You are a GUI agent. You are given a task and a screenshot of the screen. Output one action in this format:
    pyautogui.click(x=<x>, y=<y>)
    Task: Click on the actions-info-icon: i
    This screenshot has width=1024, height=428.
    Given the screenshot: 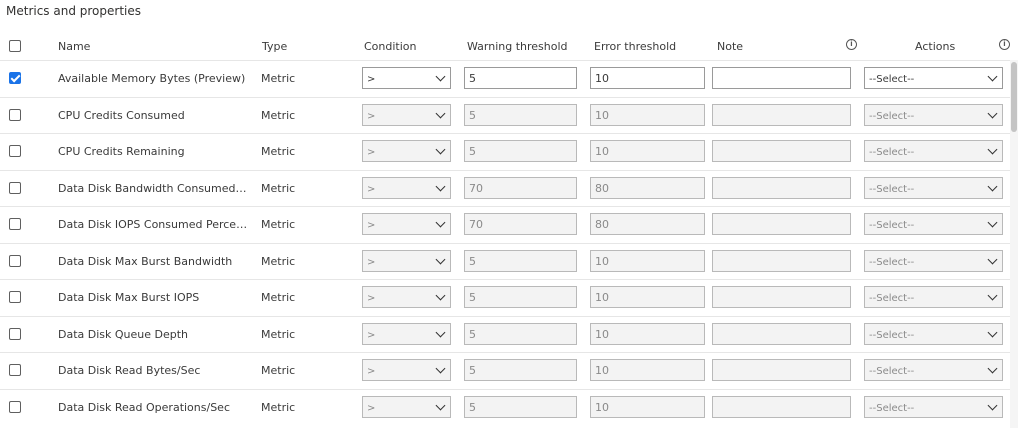 What is the action you would take?
    pyautogui.click(x=1004, y=44)
    